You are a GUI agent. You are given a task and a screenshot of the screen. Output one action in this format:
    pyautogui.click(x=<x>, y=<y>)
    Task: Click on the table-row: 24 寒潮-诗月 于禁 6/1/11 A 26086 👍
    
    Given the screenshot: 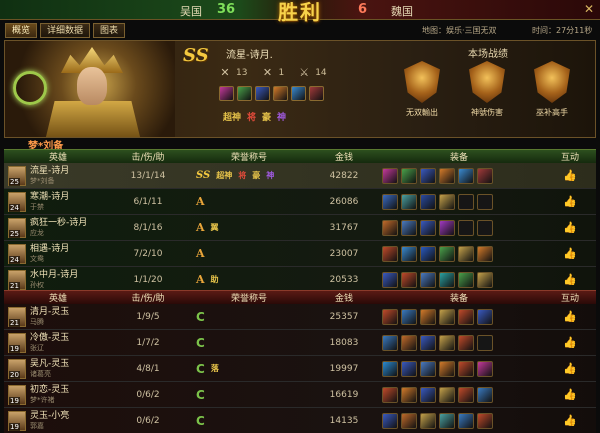 What is the action you would take?
    pyautogui.click(x=300, y=202)
    